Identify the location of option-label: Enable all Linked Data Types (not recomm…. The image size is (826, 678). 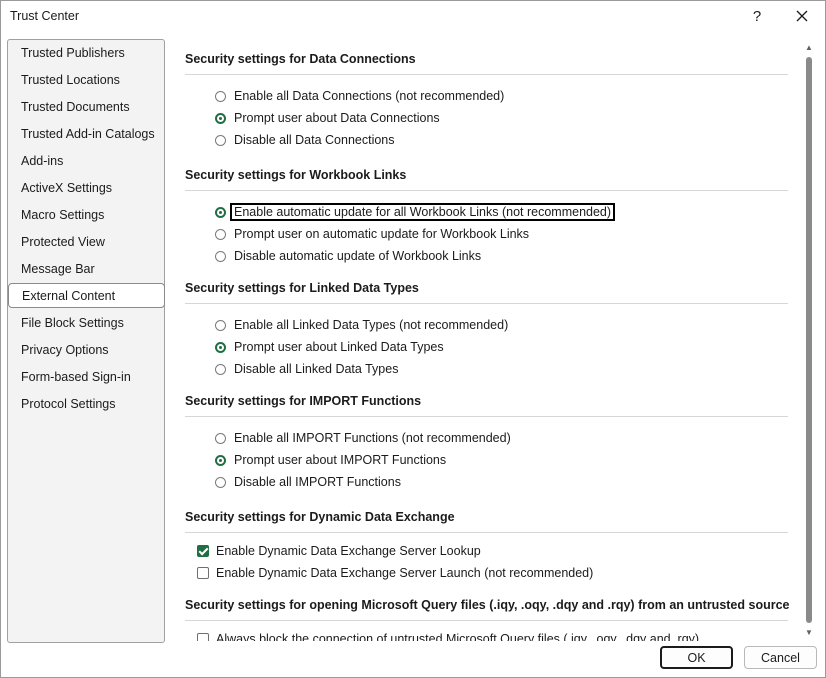
(371, 325).